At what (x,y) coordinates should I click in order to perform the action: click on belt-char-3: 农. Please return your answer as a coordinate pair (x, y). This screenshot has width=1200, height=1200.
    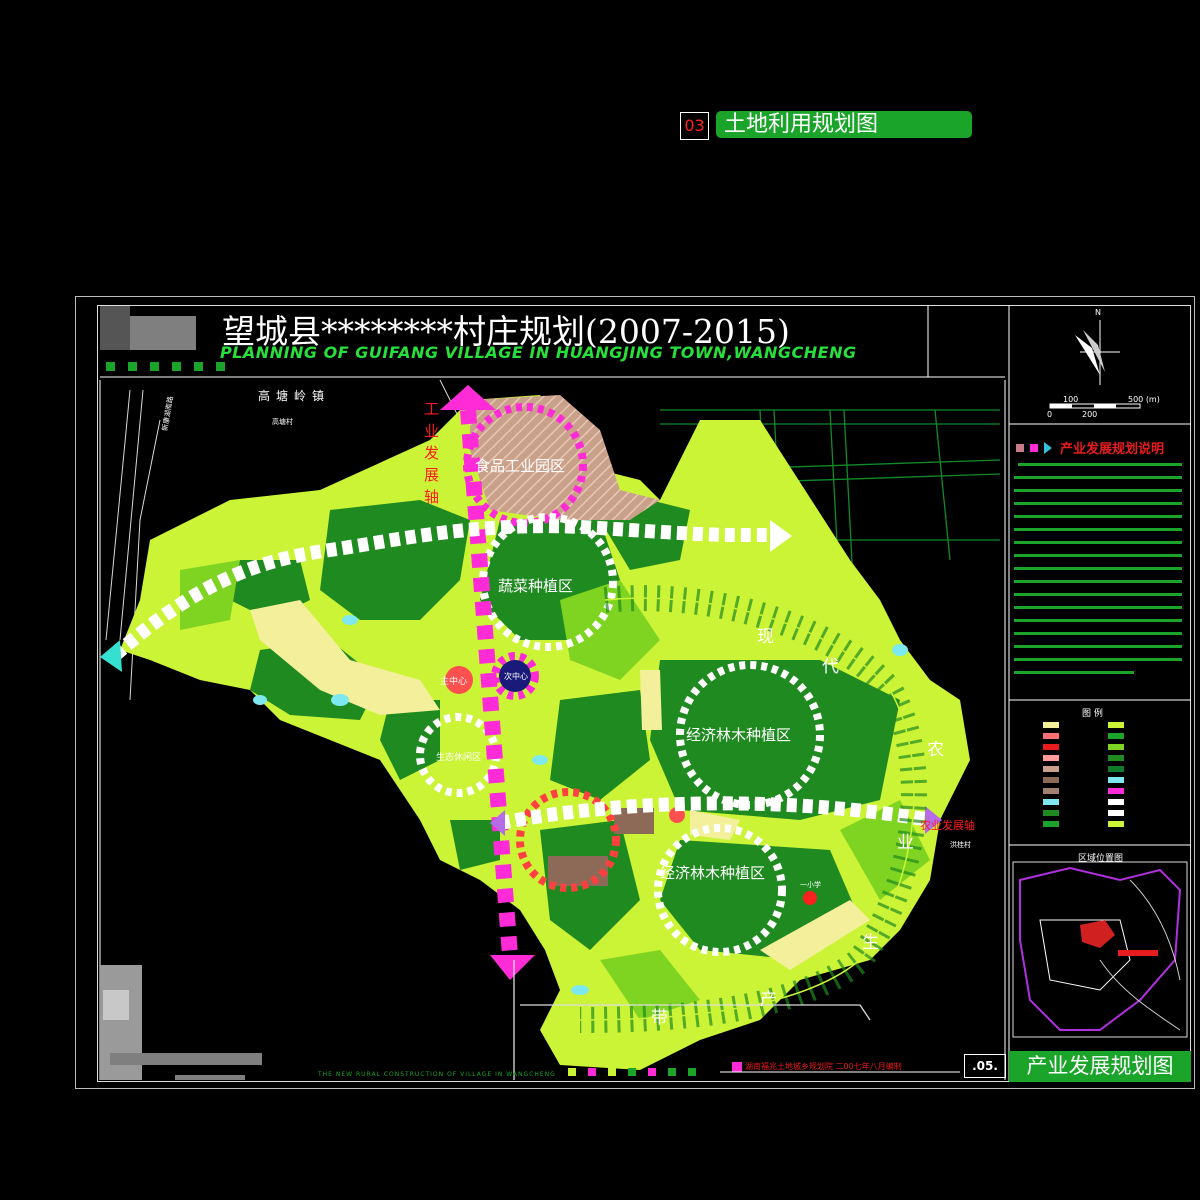
    Looking at the image, I should click on (935, 750).